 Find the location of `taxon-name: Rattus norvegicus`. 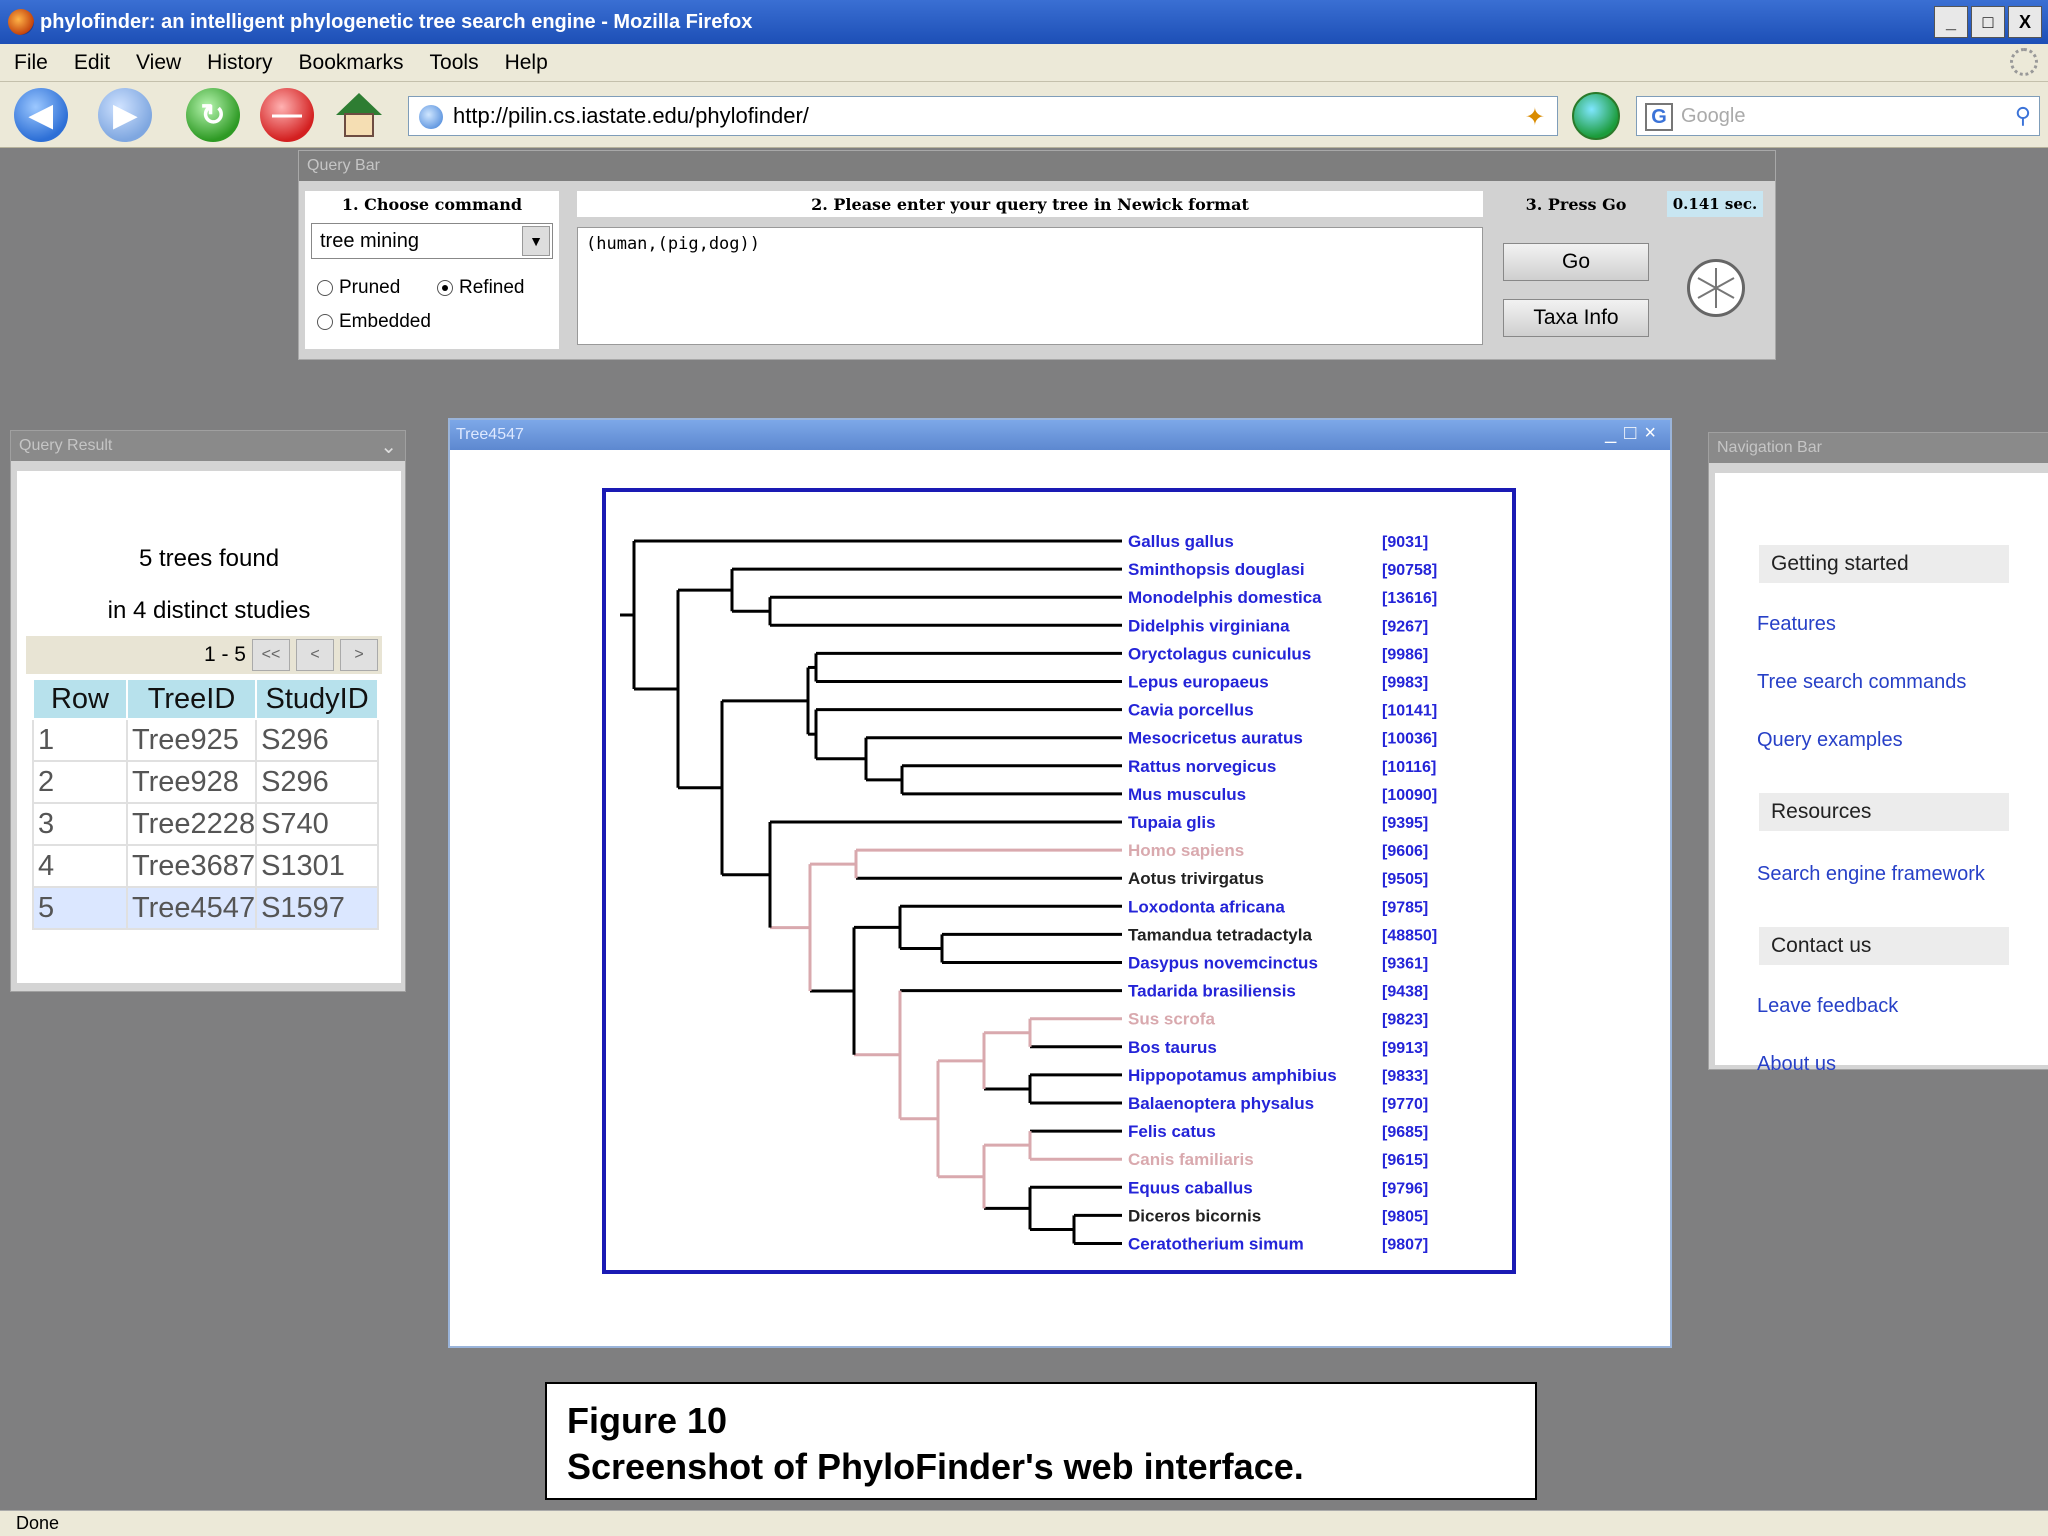

taxon-name: Rattus norvegicus is located at coordinates (1202, 766).